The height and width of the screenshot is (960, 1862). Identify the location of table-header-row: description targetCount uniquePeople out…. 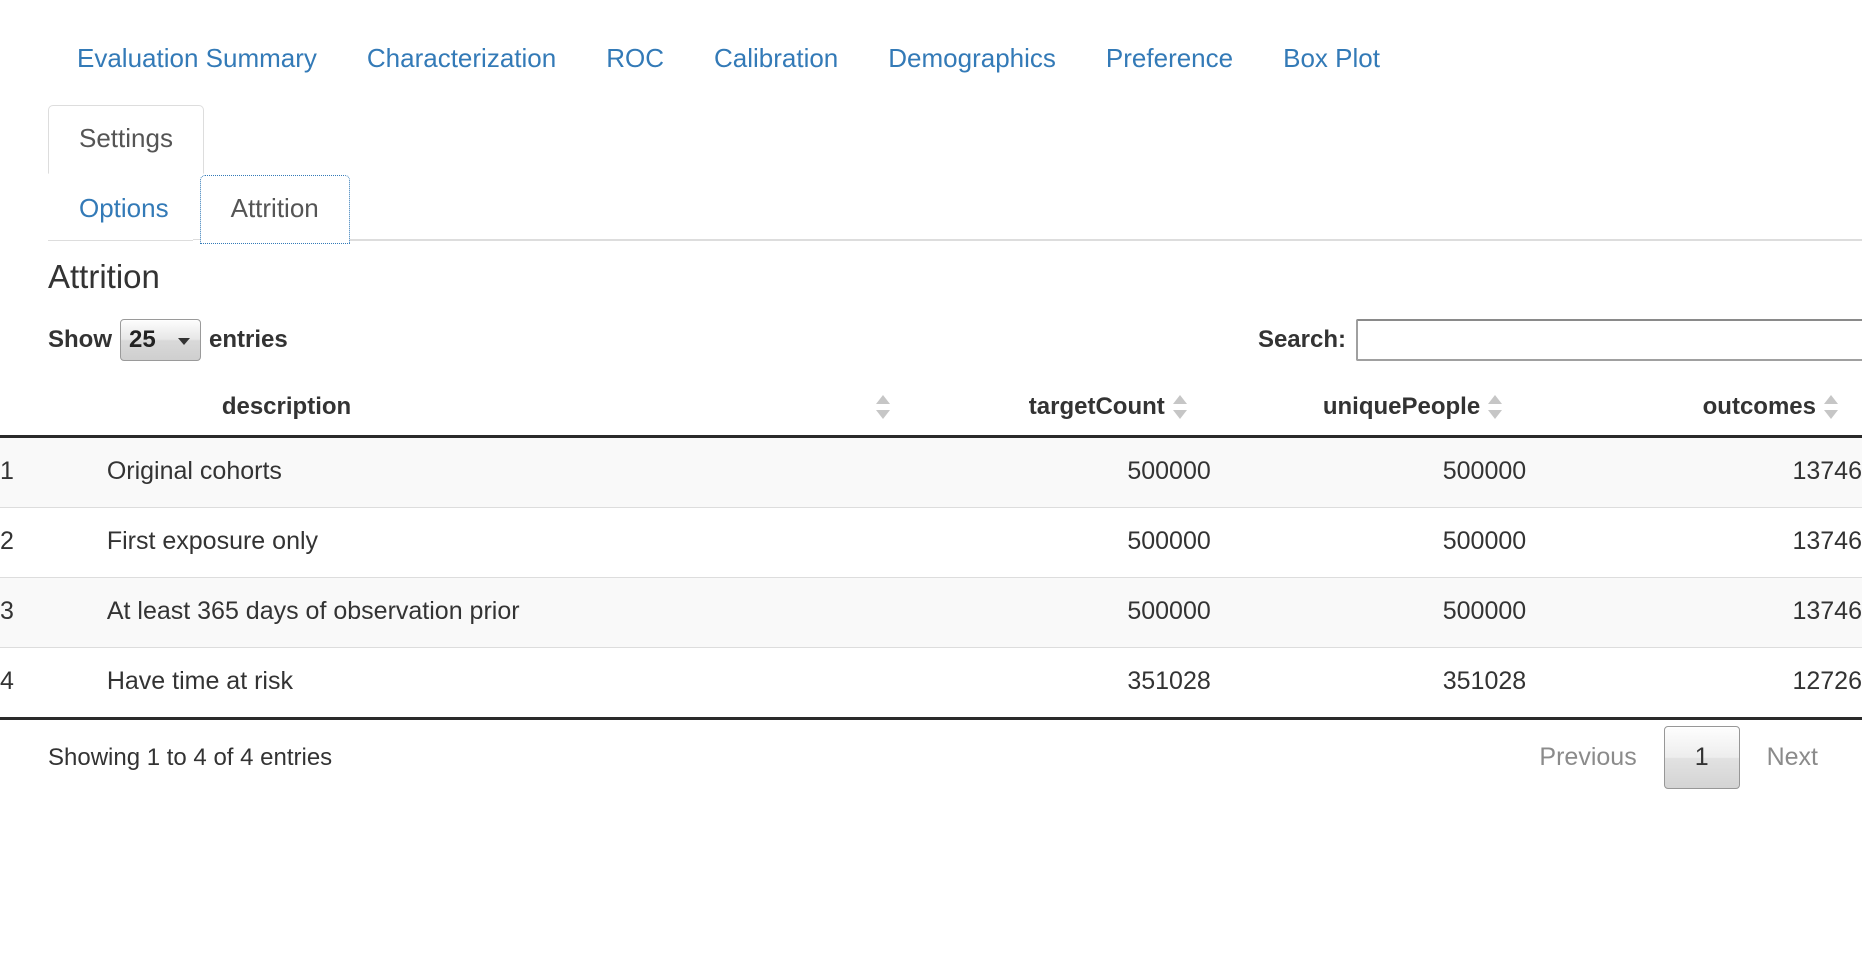
(931, 410).